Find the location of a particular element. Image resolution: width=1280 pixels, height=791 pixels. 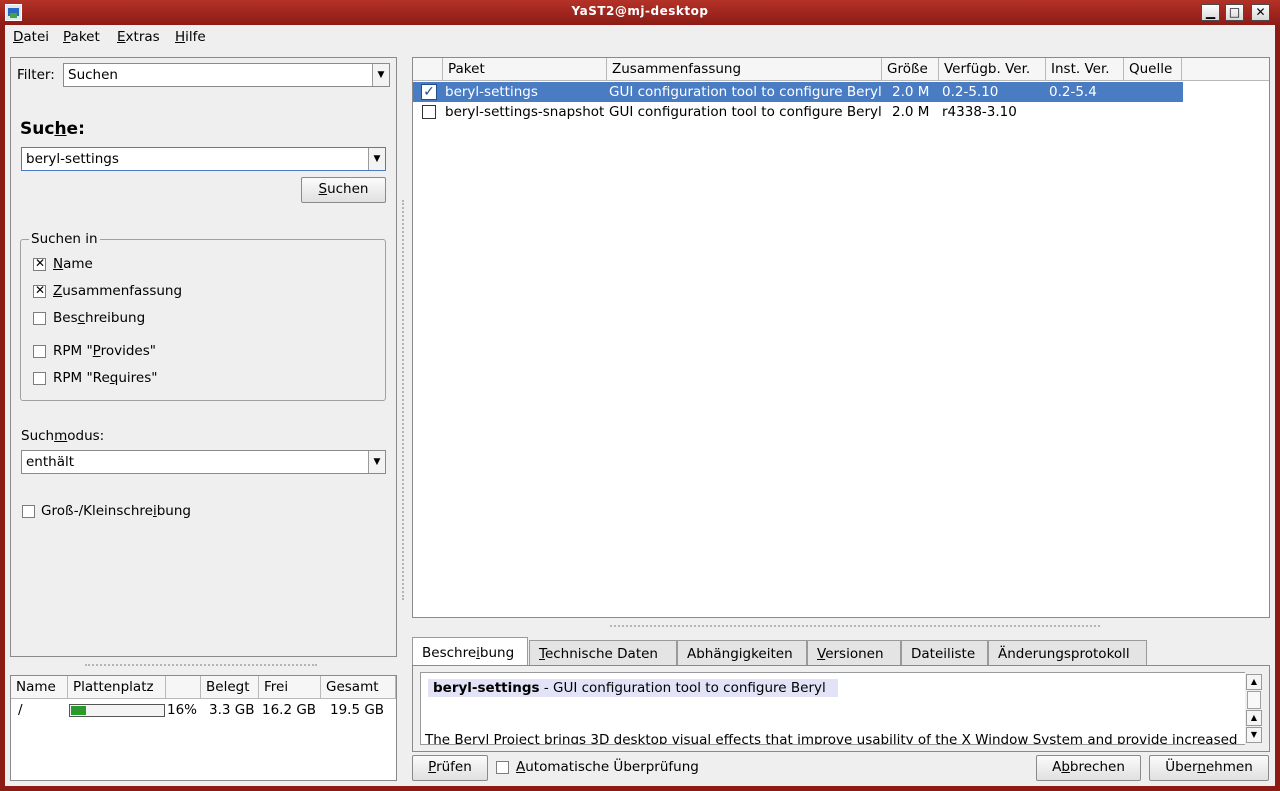

maximize-button: □ is located at coordinates (1234, 12).